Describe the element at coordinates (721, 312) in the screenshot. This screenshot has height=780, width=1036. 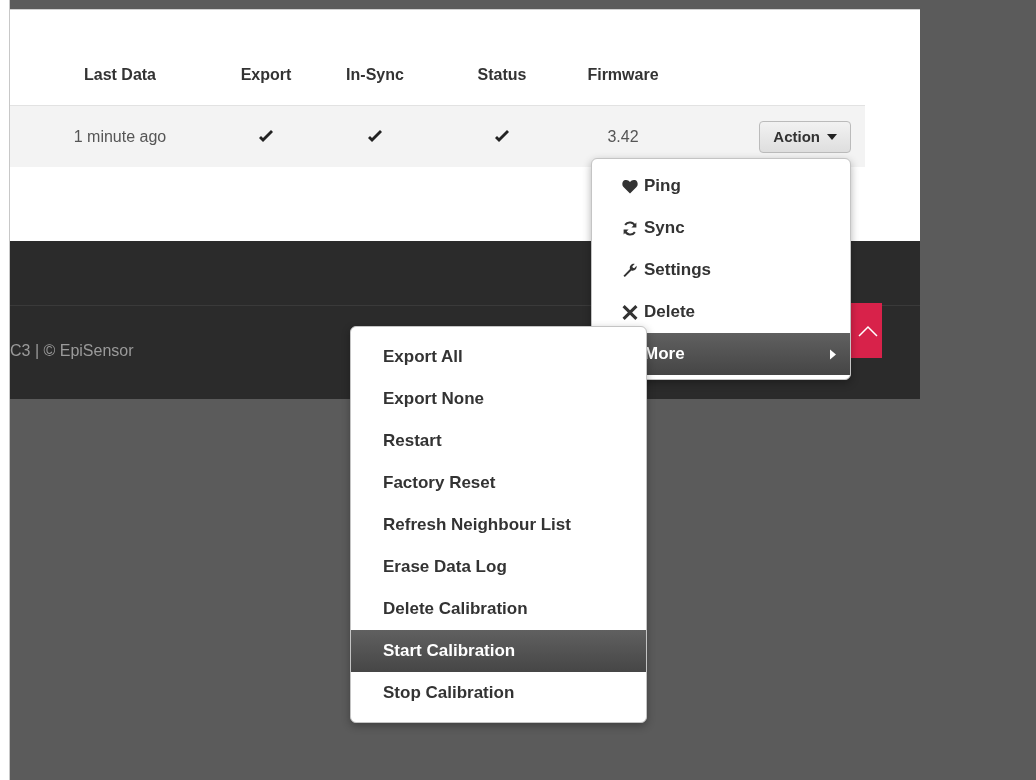
I see `menu-item: Delete` at that location.